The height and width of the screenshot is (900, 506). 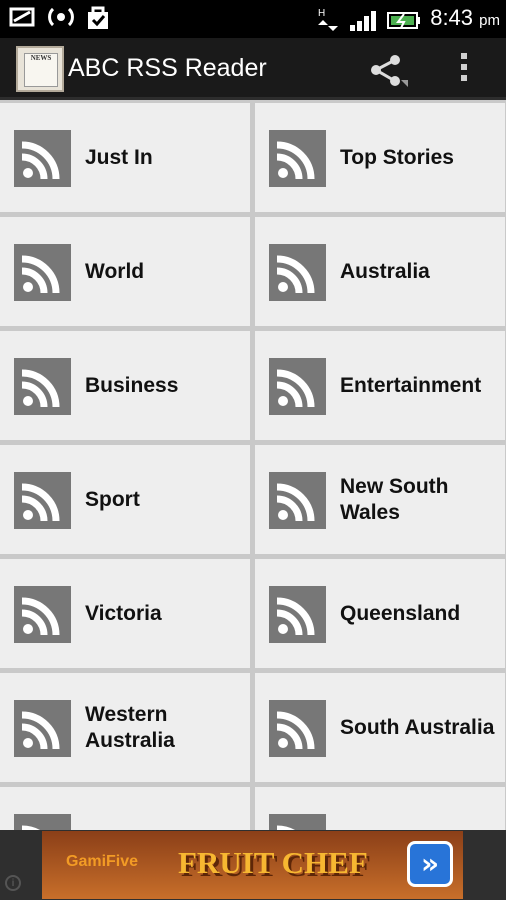 I want to click on hotspot-icon, so click(x=61, y=17).